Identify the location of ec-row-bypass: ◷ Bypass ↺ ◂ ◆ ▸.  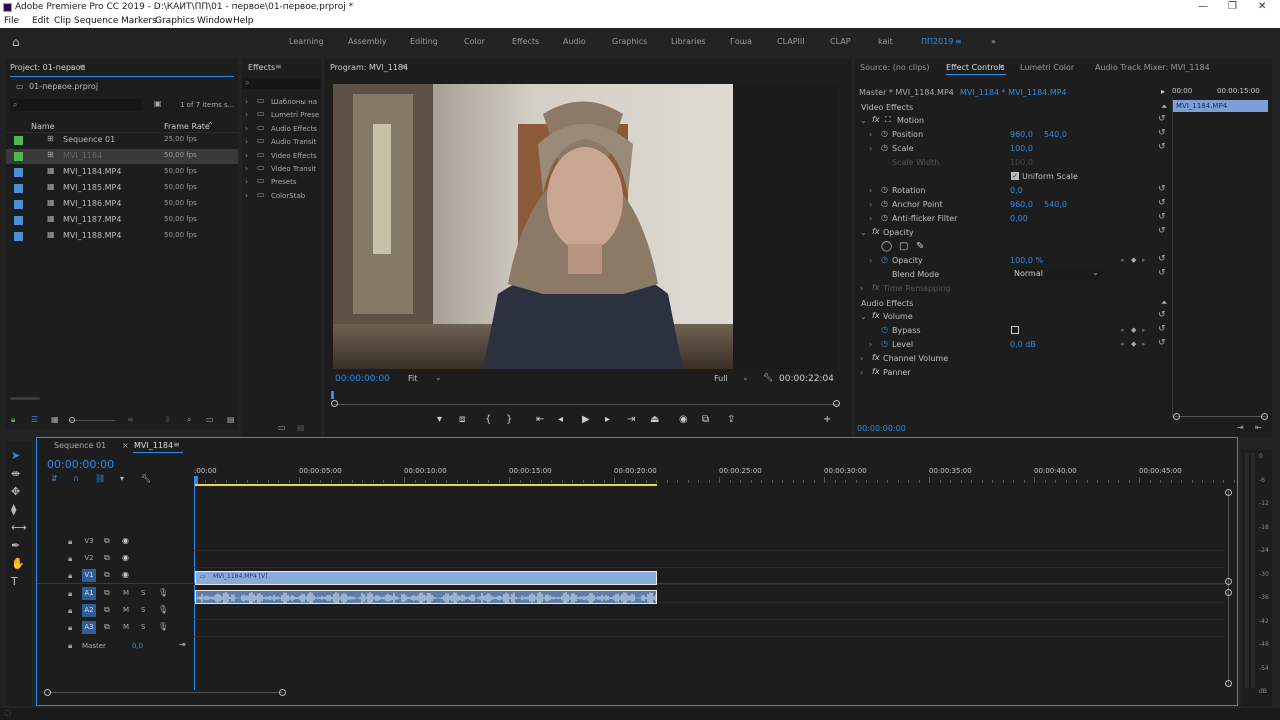
(1013, 331).